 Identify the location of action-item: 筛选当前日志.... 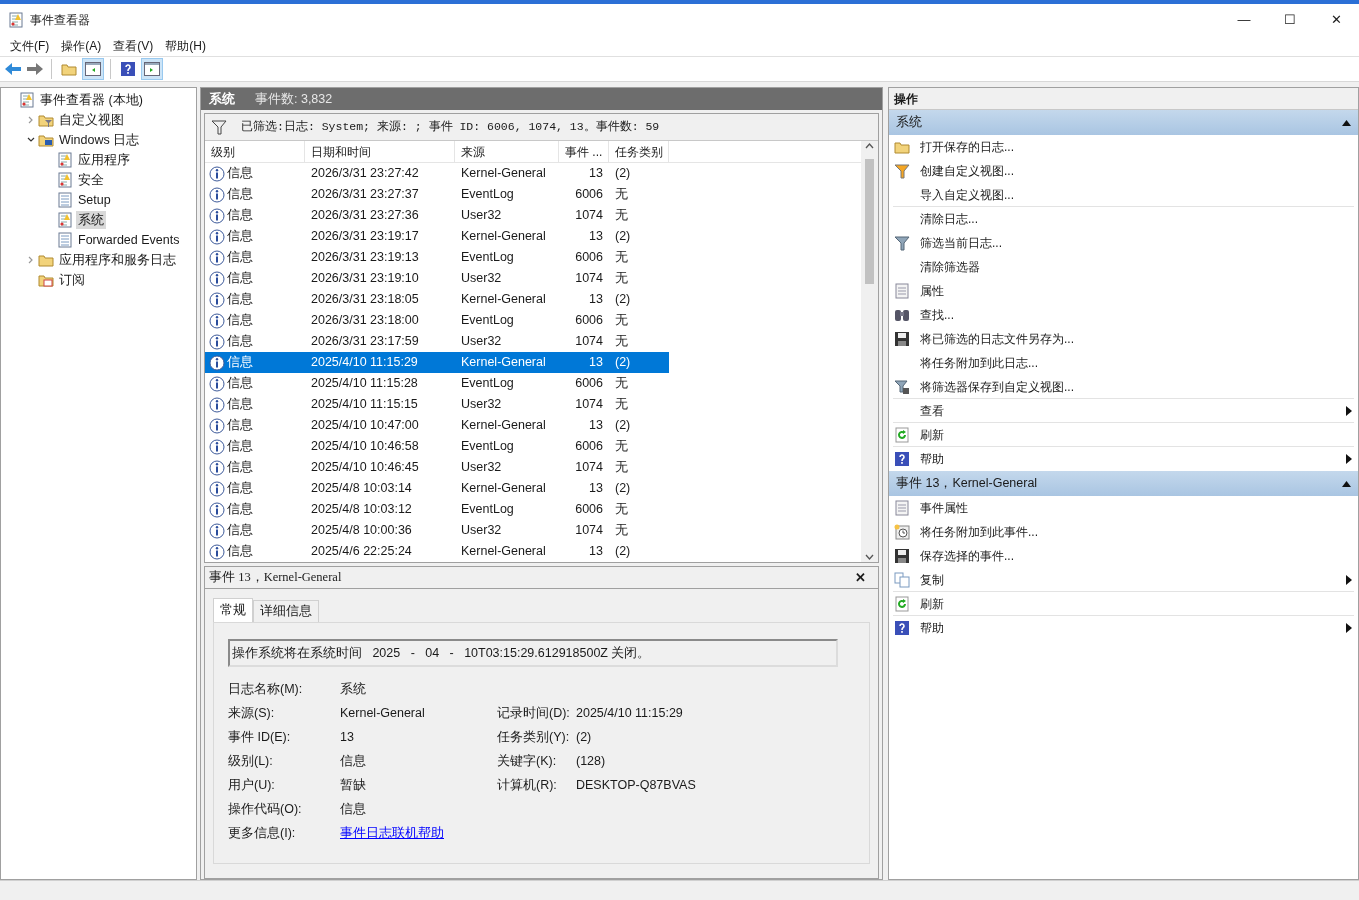
(1123, 243).